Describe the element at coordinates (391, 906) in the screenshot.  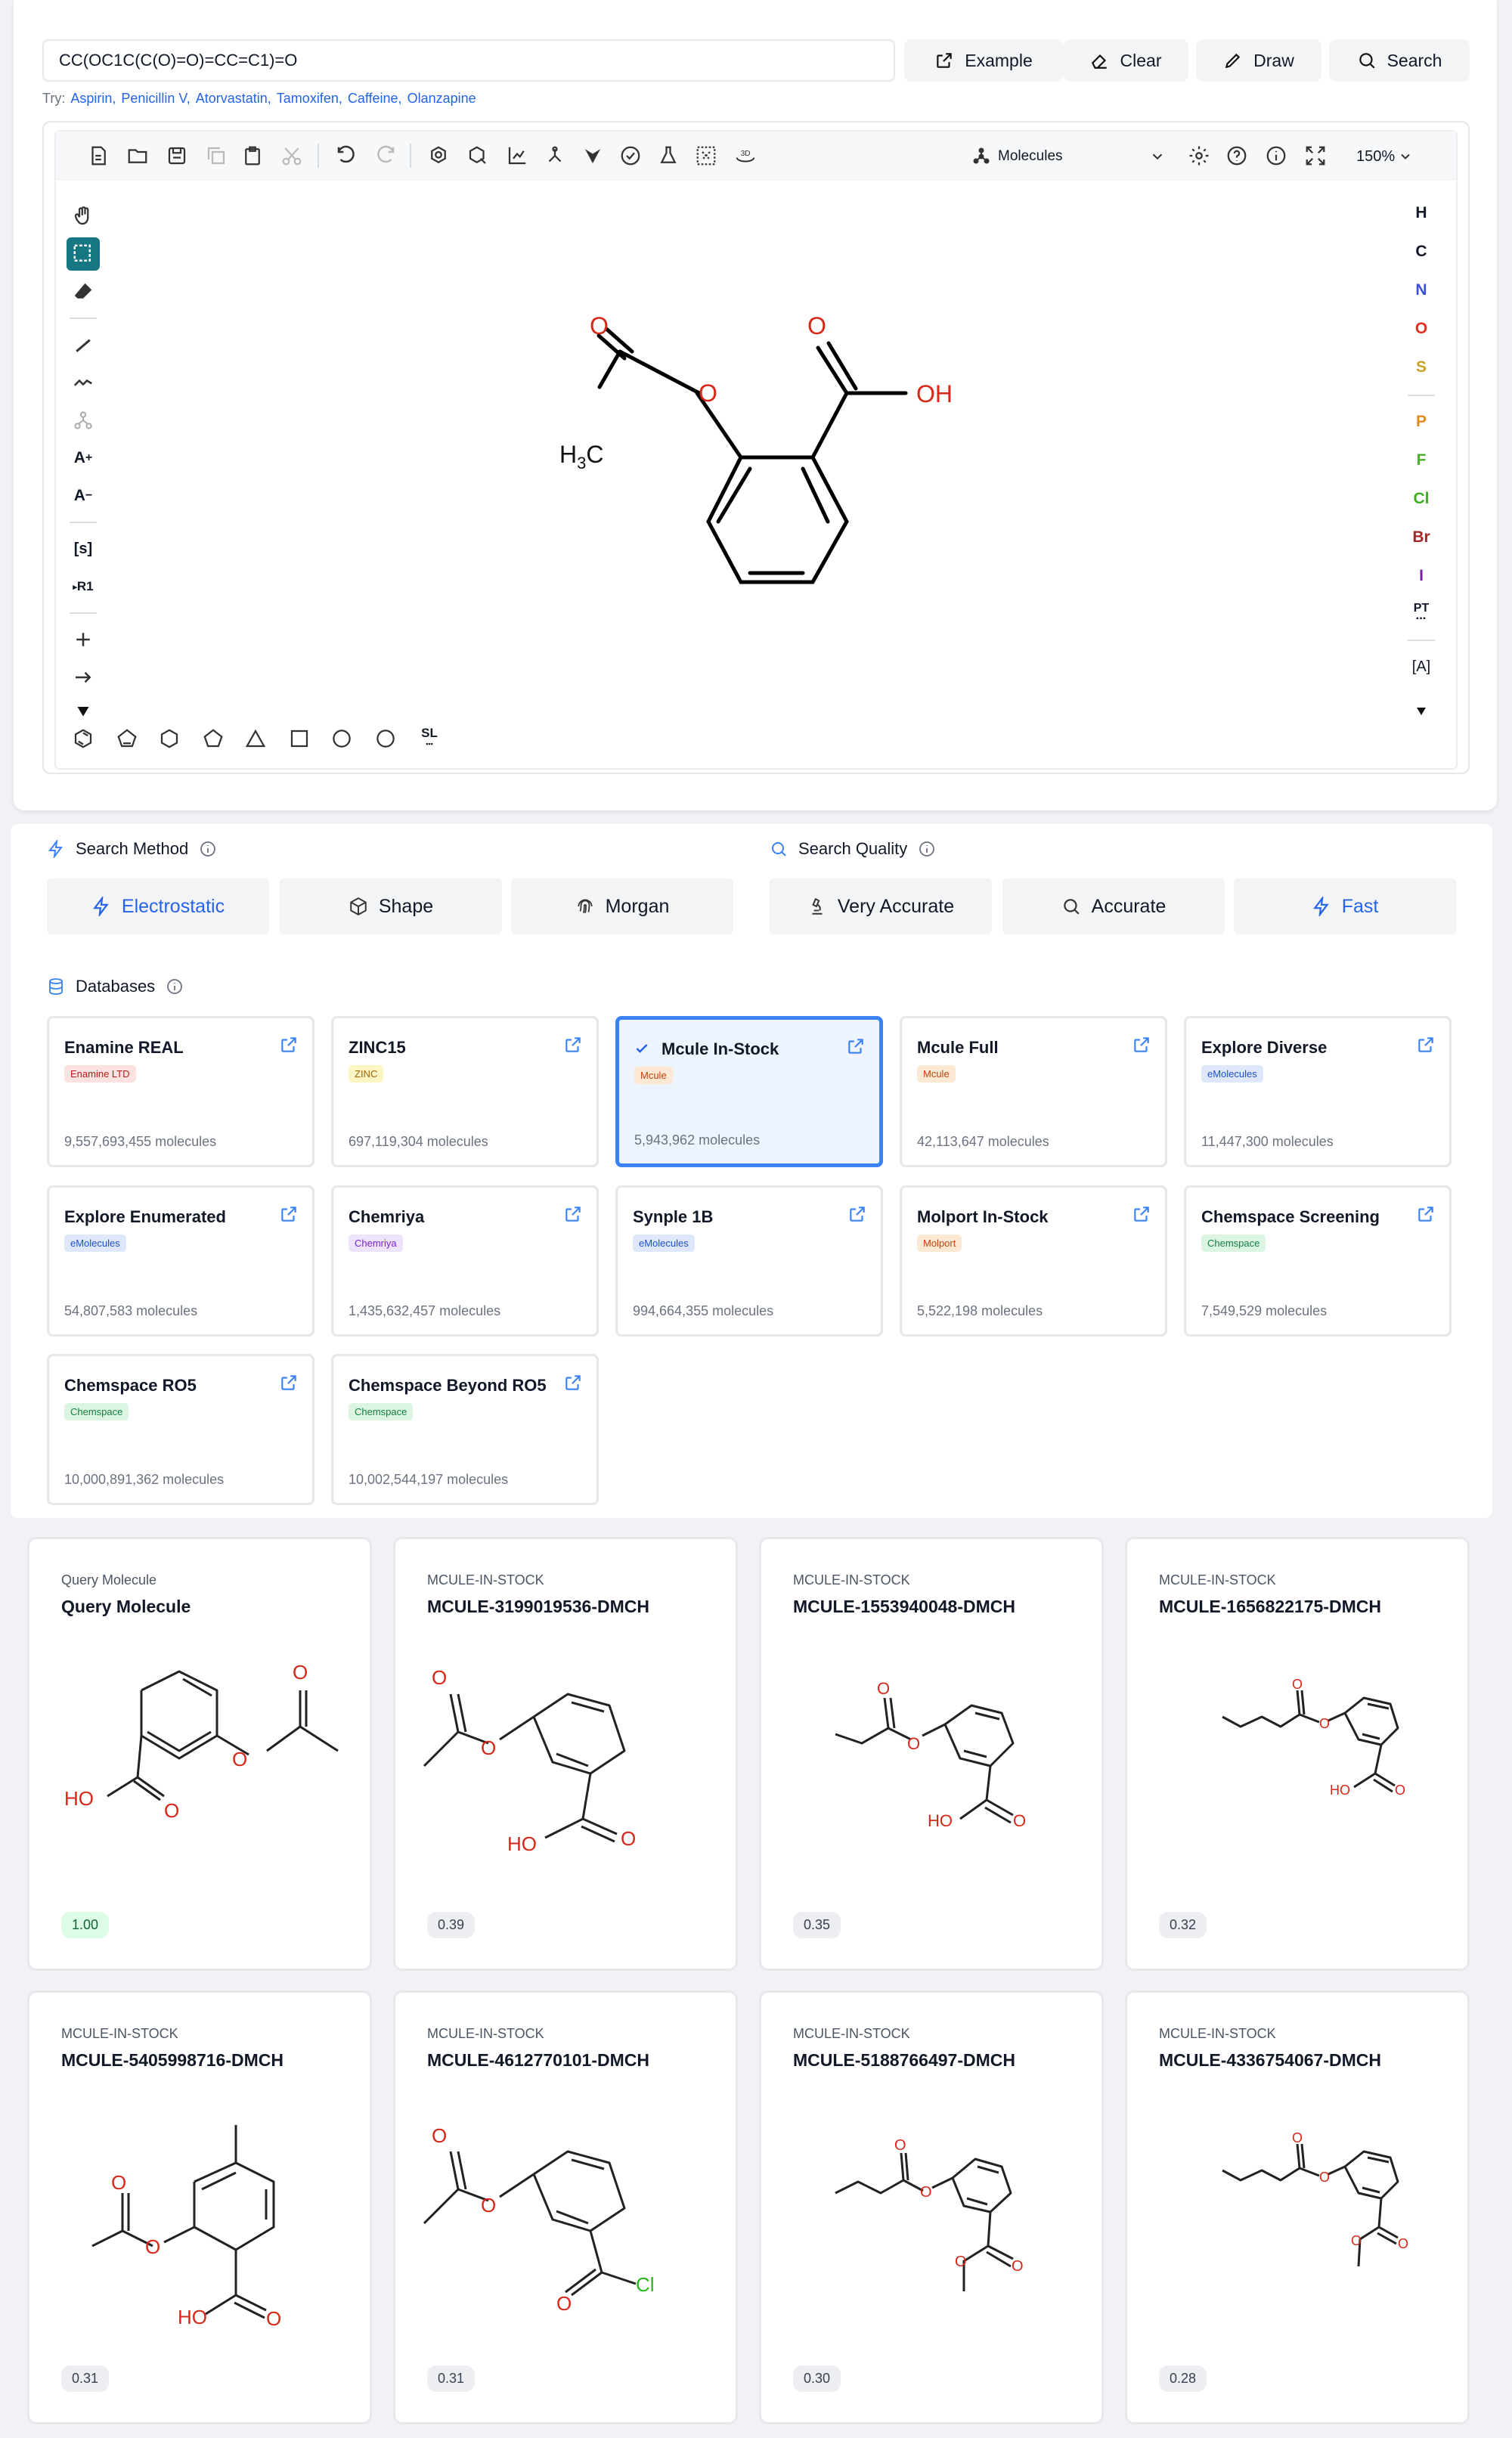
I see `method-shape: Shape` at that location.